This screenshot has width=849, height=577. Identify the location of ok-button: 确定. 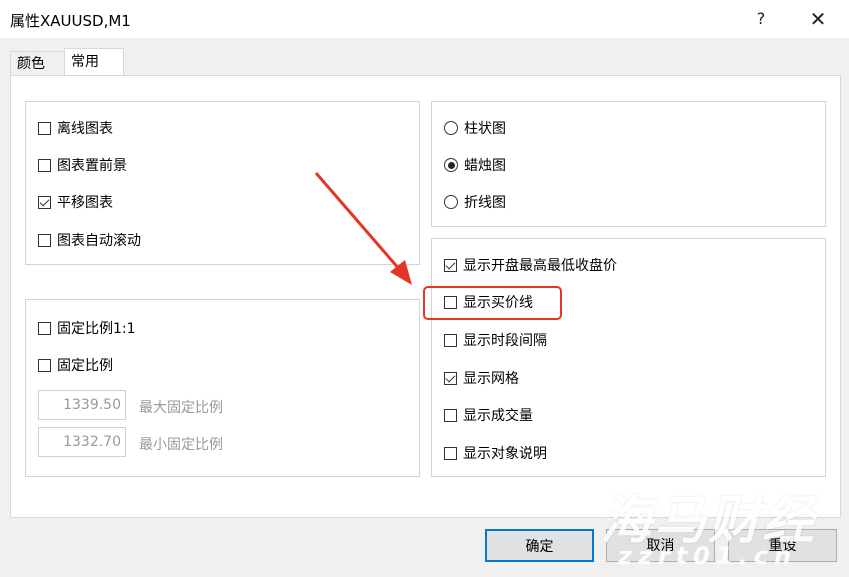
(539, 545).